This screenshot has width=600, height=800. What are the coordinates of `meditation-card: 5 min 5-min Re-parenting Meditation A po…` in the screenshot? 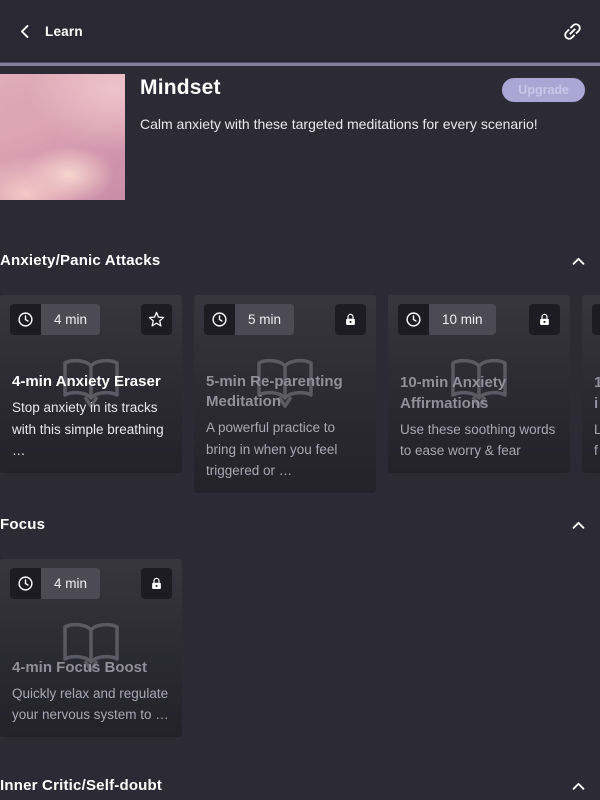 It's located at (285, 394).